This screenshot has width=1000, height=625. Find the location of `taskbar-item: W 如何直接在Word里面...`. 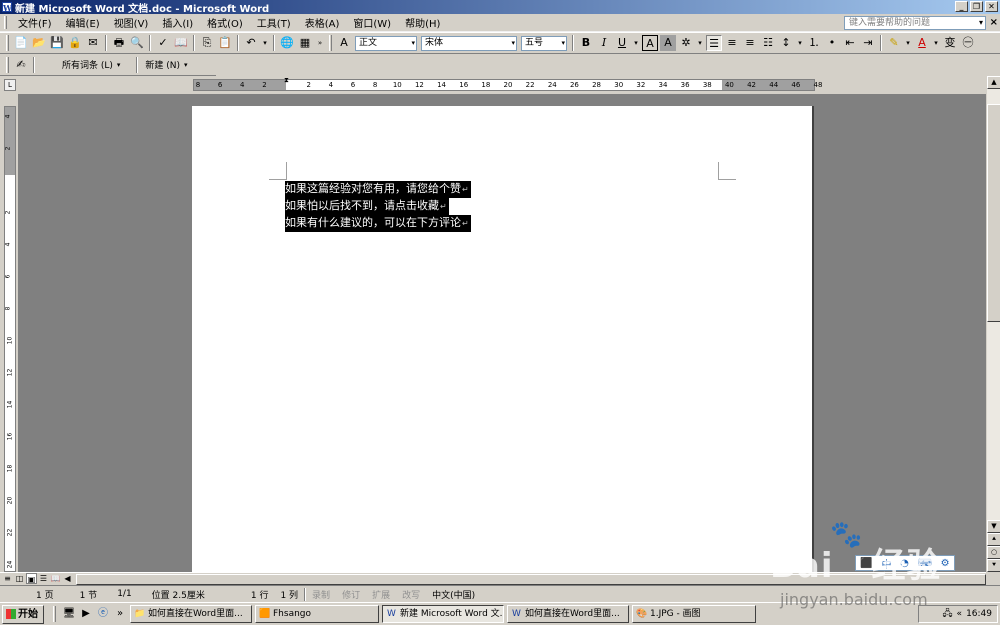

taskbar-item: W 如何直接在Word里面... is located at coordinates (568, 614).